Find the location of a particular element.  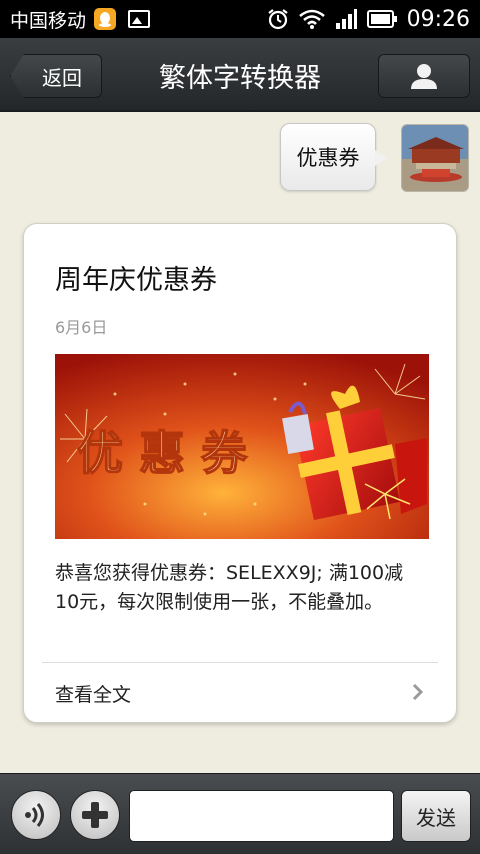

chevron-right-icon is located at coordinates (418, 692).